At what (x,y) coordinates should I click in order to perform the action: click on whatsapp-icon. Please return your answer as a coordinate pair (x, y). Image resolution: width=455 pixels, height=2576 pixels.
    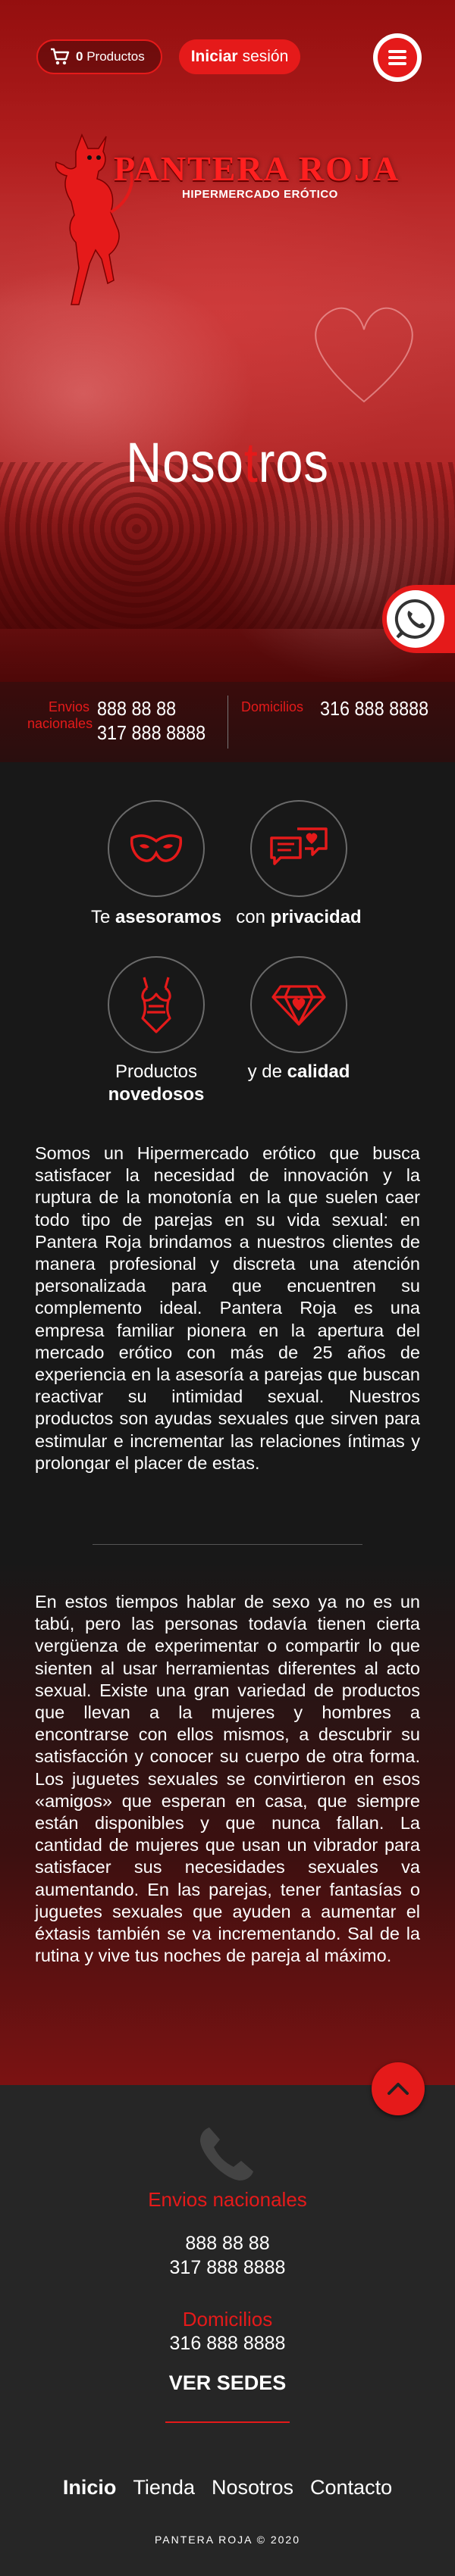
    Looking at the image, I should click on (414, 619).